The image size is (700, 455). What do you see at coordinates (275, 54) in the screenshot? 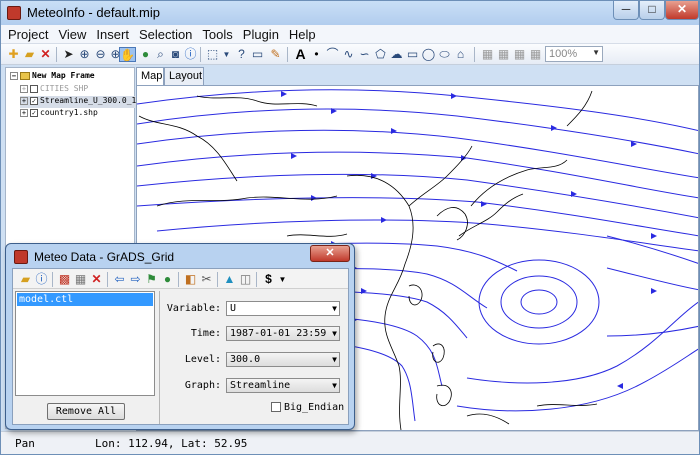
I see `edit-icon: ✎` at bounding box center [275, 54].